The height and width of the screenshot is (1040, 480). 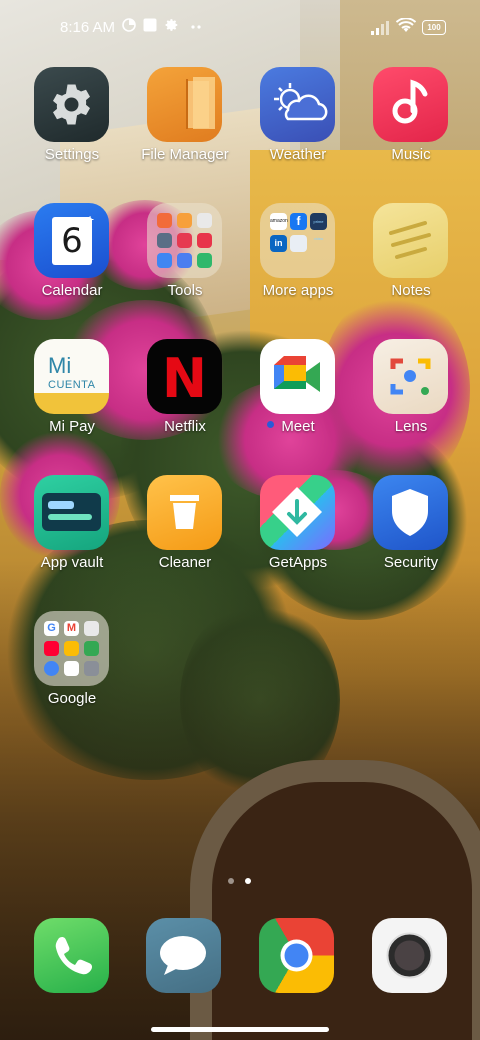 What do you see at coordinates (71, 512) in the screenshot?
I see `app-vault-icon` at bounding box center [71, 512].